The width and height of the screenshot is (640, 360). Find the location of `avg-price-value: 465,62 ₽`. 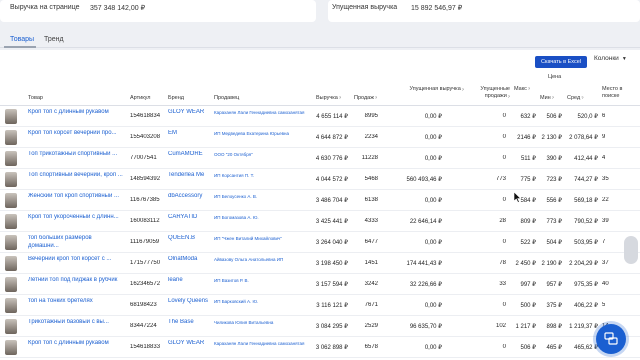

avg-price-value: 465,62 ₽ is located at coordinates (586, 348).